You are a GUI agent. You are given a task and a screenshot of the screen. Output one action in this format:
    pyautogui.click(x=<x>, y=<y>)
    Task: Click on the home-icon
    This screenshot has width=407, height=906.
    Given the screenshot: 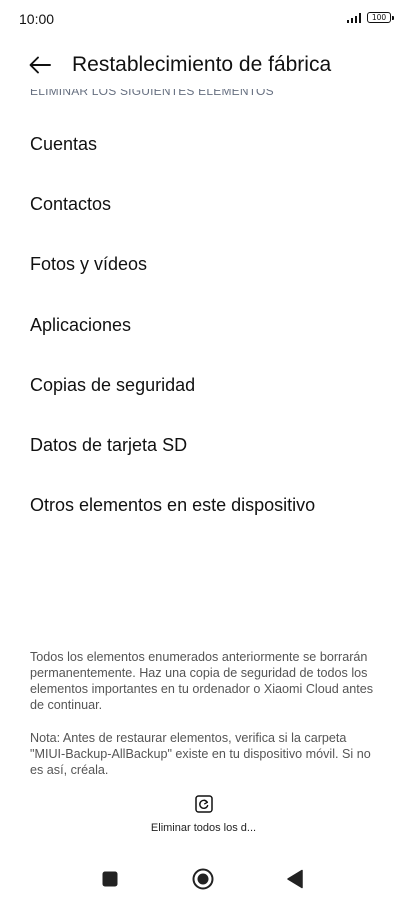 What is the action you would take?
    pyautogui.click(x=203, y=879)
    